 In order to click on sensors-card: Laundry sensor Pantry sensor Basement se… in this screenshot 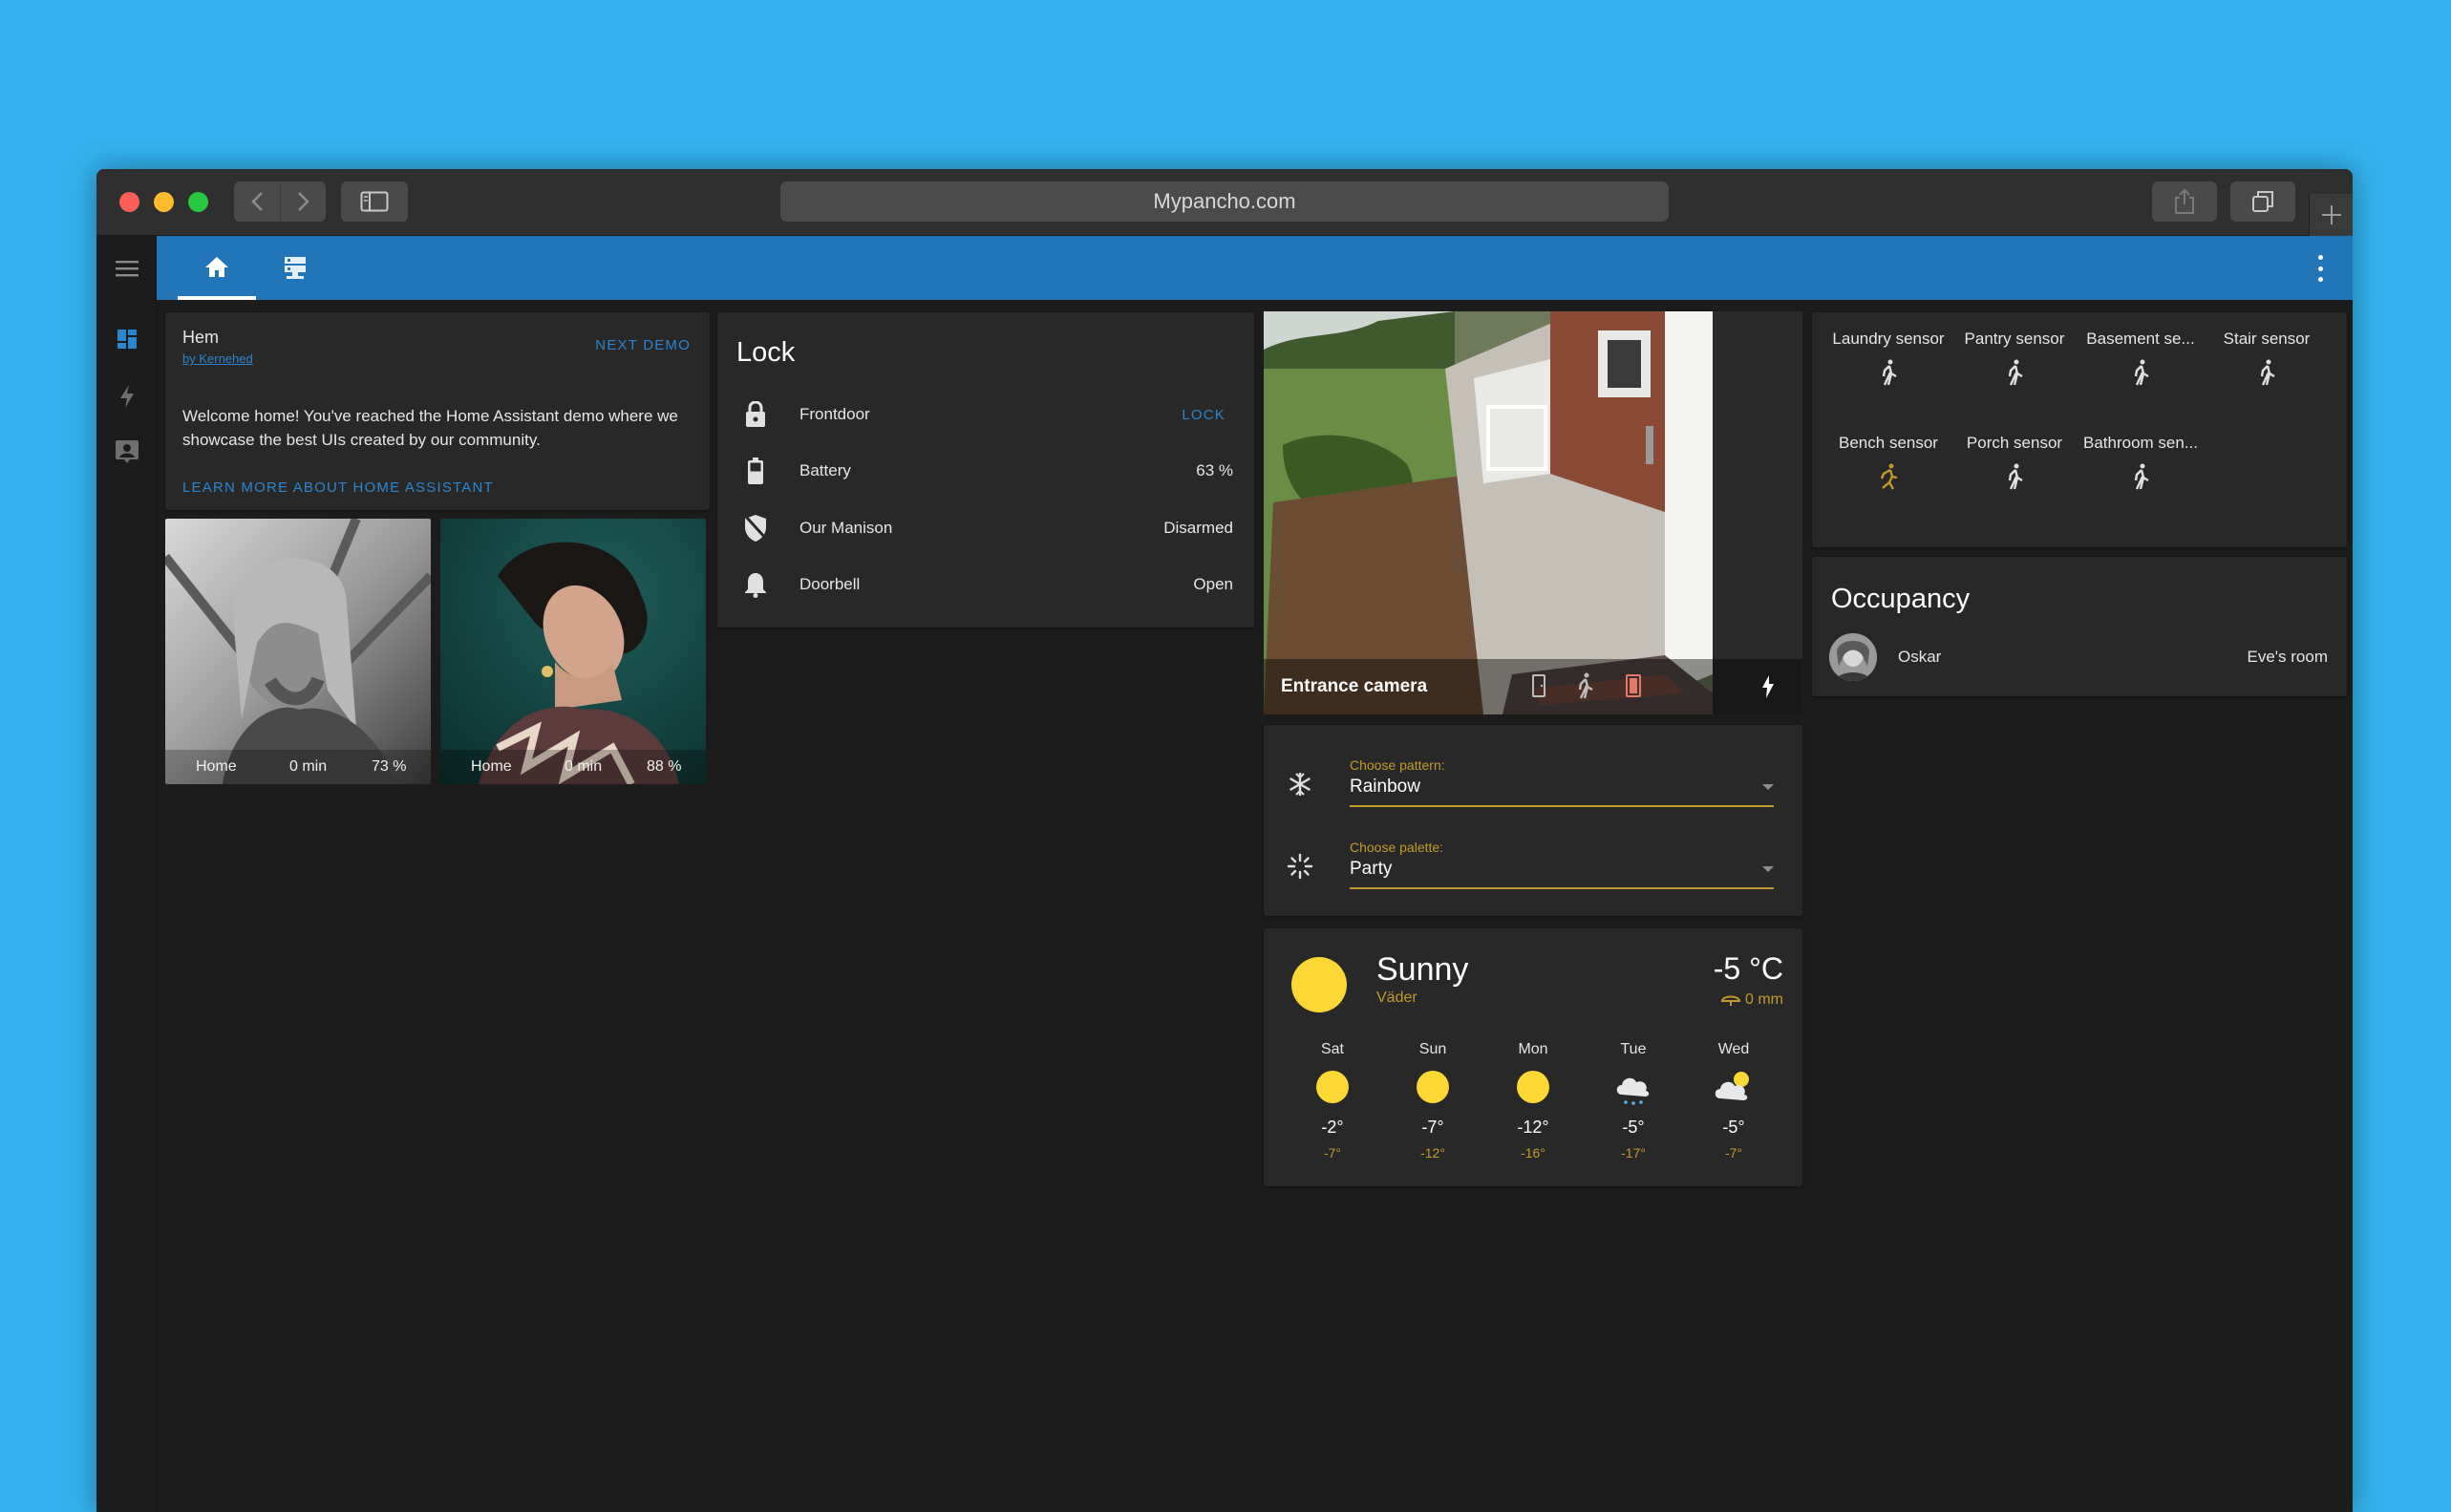, I will do `click(2079, 429)`.